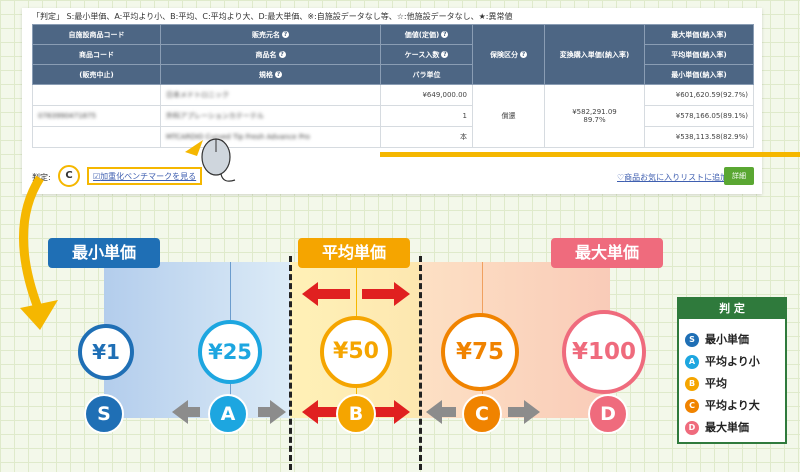  Describe the element at coordinates (604, 352) in the screenshot. I see `price-coin-d: ¥100` at that location.